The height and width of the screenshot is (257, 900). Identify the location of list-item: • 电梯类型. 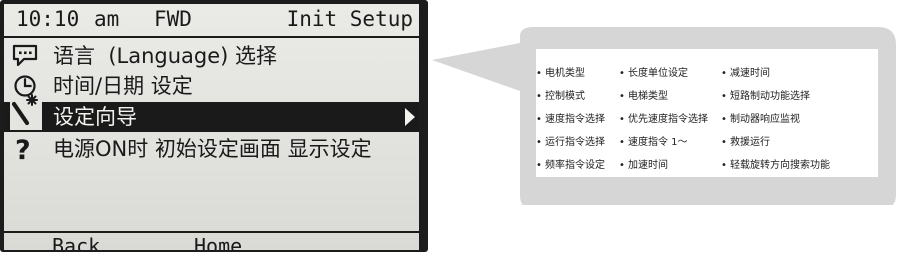
(643, 96).